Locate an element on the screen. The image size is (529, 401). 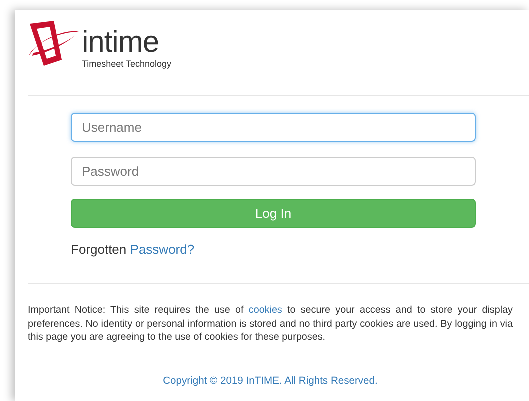
copyright-link: Copyright © 2019 InTIME. All Rights Reserved. is located at coordinates (270, 381).